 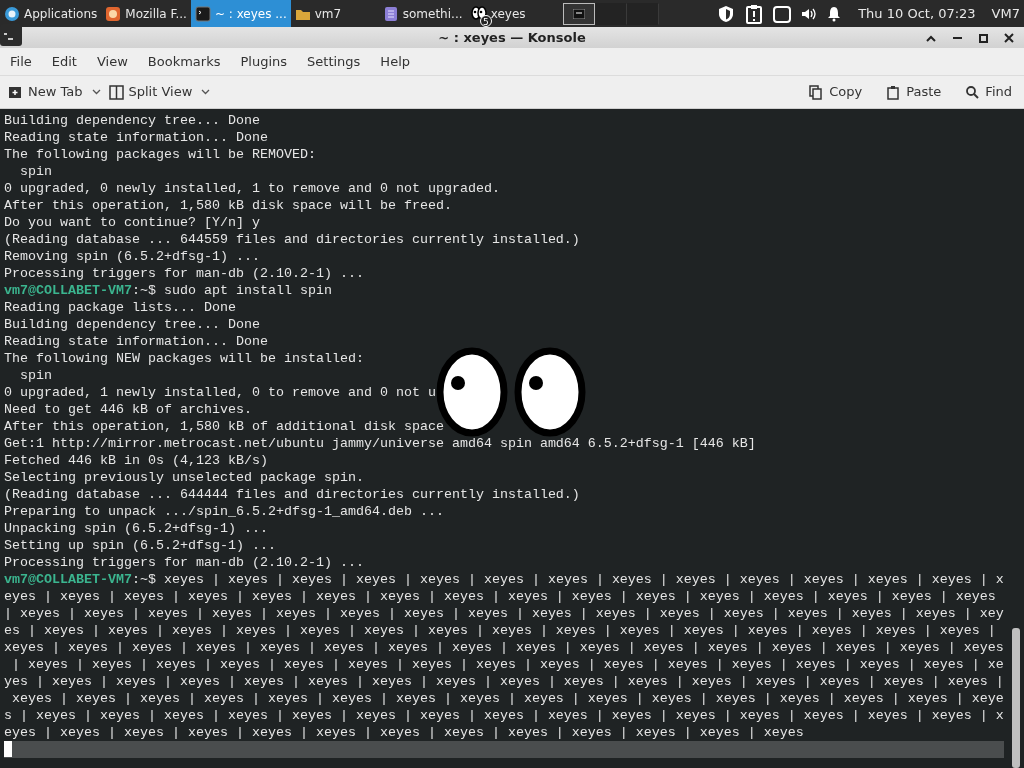 What do you see at coordinates (957, 38) in the screenshot?
I see `minimize-icon` at bounding box center [957, 38].